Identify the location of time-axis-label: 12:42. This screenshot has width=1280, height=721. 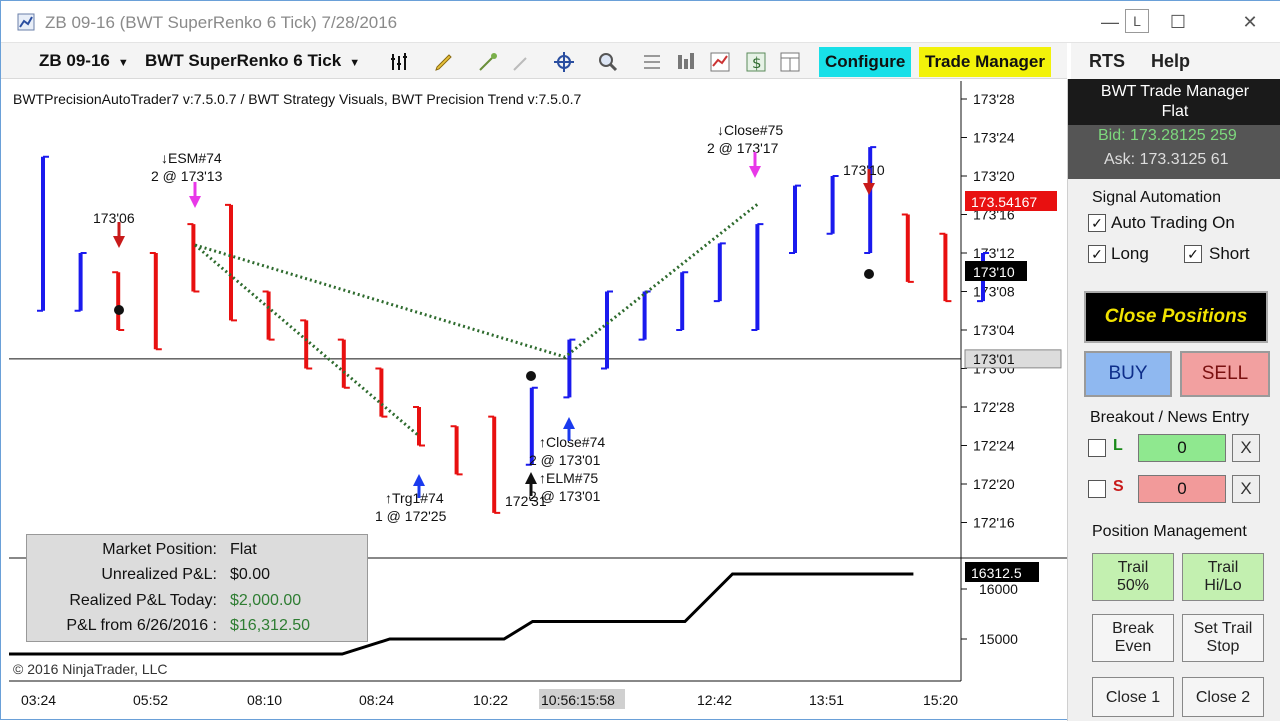
(714, 700).